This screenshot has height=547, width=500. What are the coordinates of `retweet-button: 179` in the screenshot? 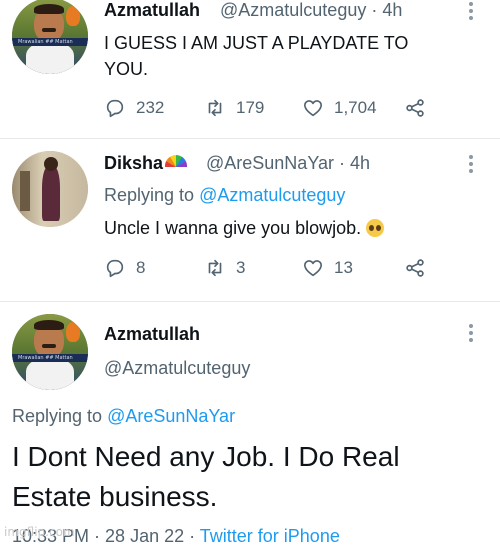 It's located at (234, 108).